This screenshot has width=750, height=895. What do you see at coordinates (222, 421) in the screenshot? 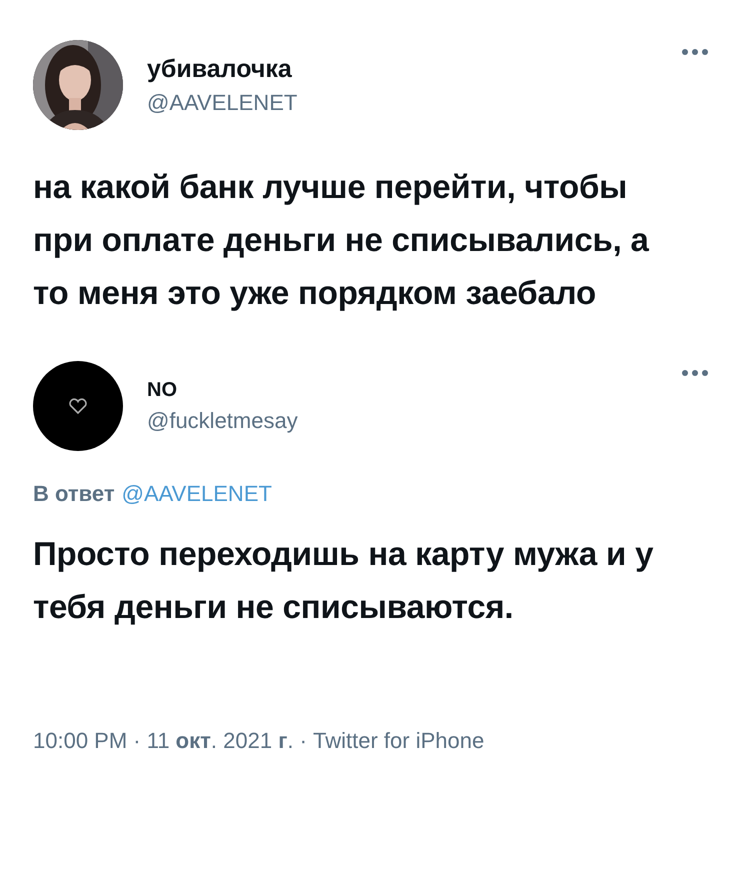
I see `author-handle: @fuckletmesay` at bounding box center [222, 421].